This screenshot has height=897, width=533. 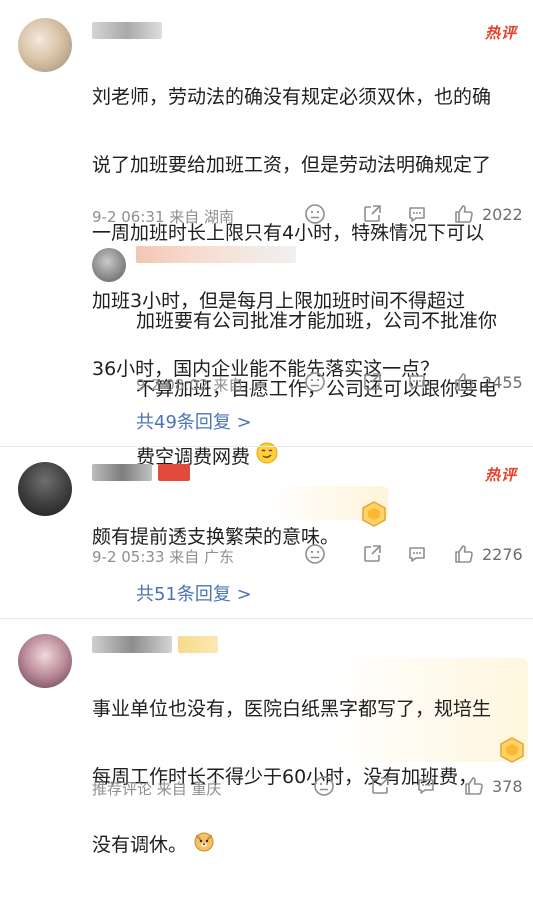 What do you see at coordinates (163, 217) in the screenshot?
I see `comment-meta: 9-2 06:31 来自 湖南` at bounding box center [163, 217].